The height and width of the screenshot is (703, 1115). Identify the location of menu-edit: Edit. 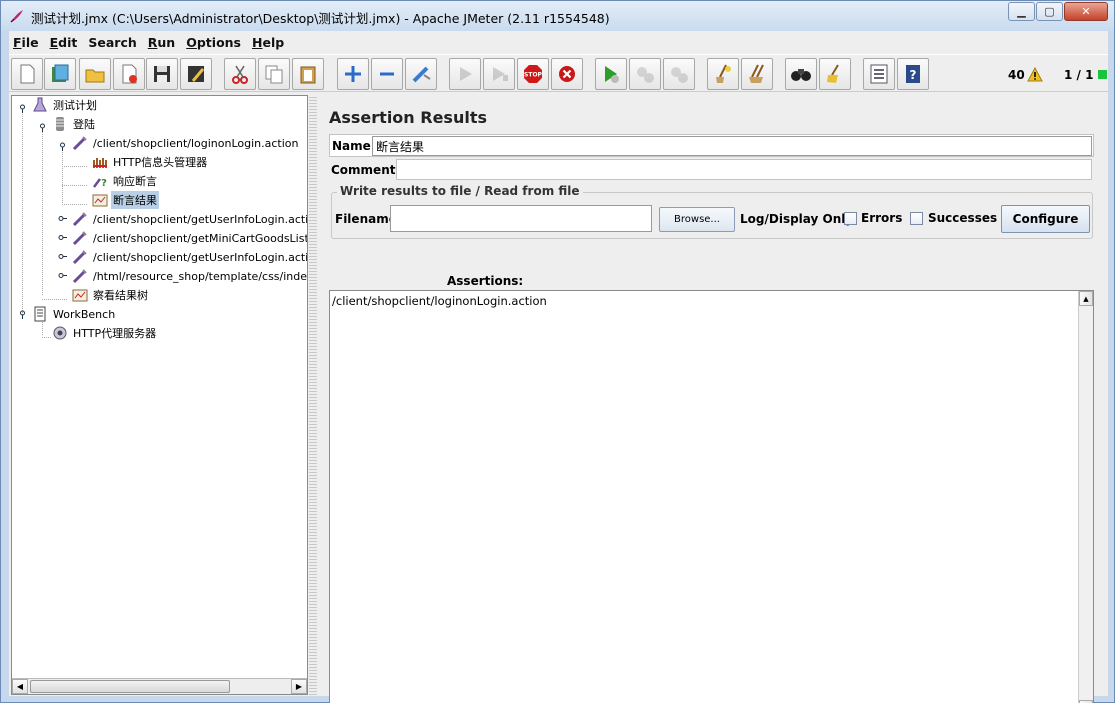
(64, 42).